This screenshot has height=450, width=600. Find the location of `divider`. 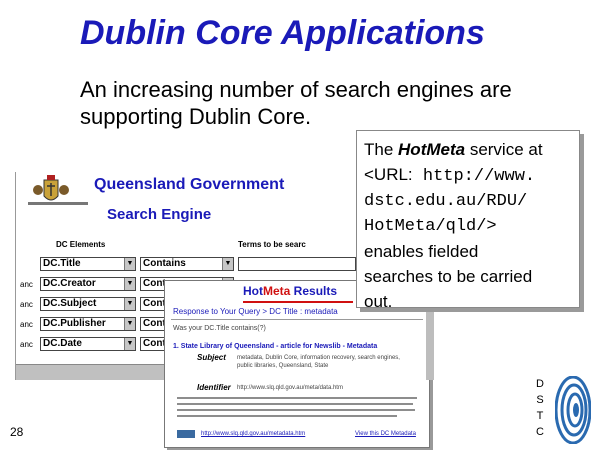

divider is located at coordinates (297, 319).